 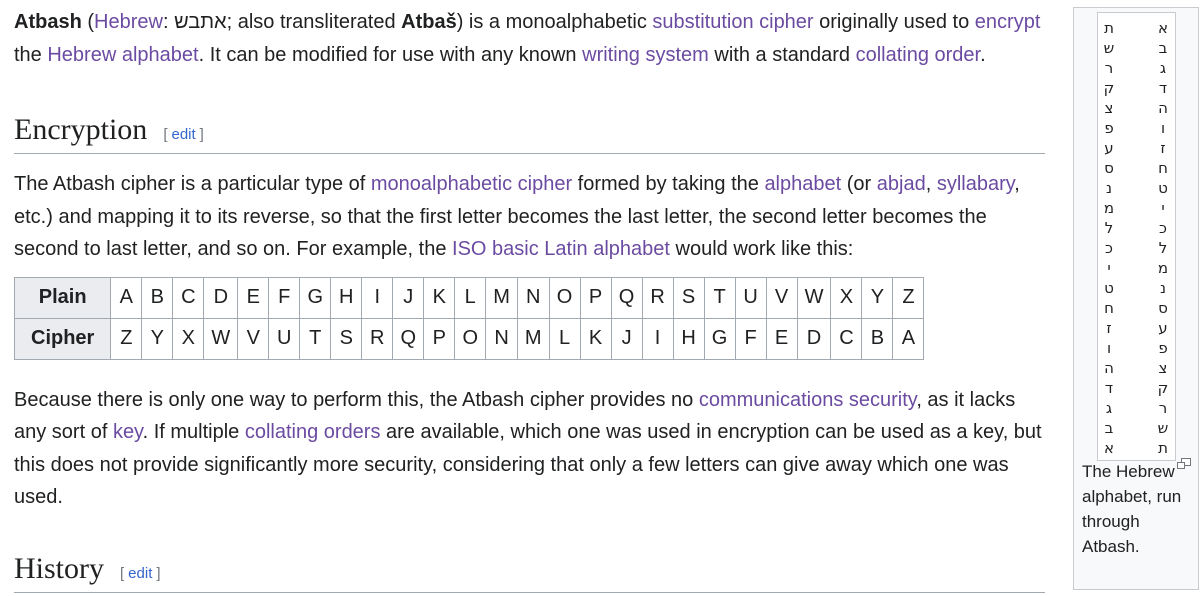 I want to click on link-substitution-cipher: substitution cipher, so click(x=732, y=22).